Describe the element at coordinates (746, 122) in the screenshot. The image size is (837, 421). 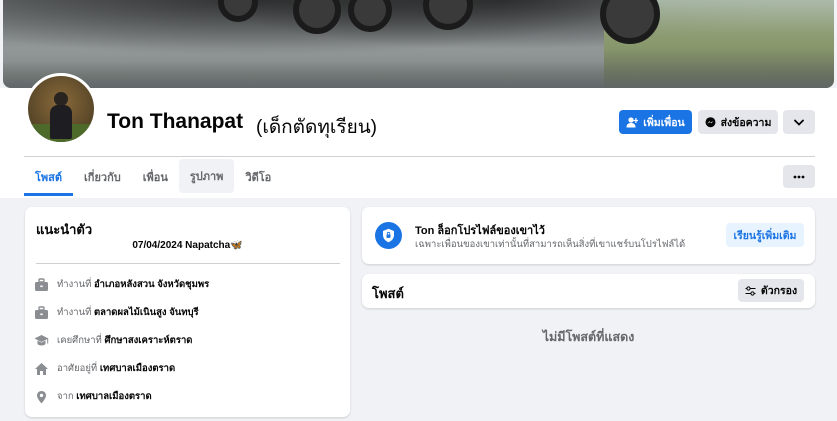
I see `message-label: ส่งข้อความ` at that location.